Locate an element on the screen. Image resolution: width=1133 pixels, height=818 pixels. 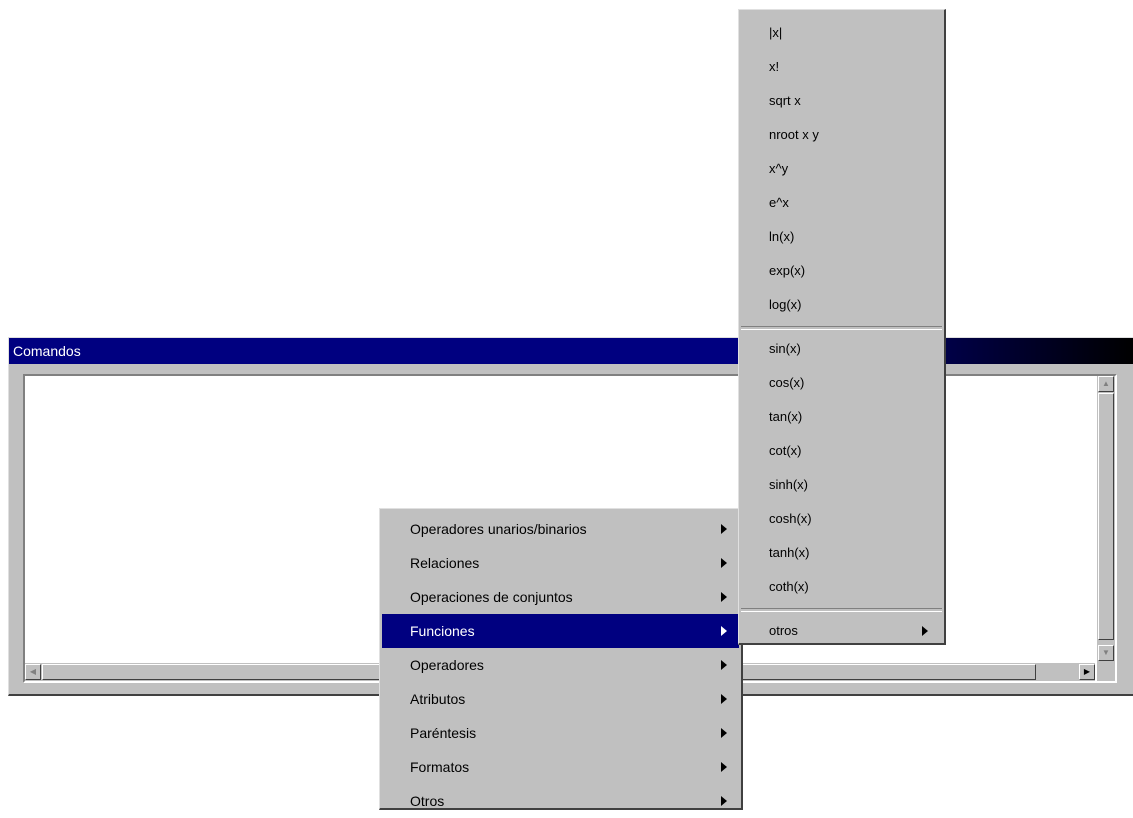
function-item-cot-x: cot(x) is located at coordinates (841, 451).